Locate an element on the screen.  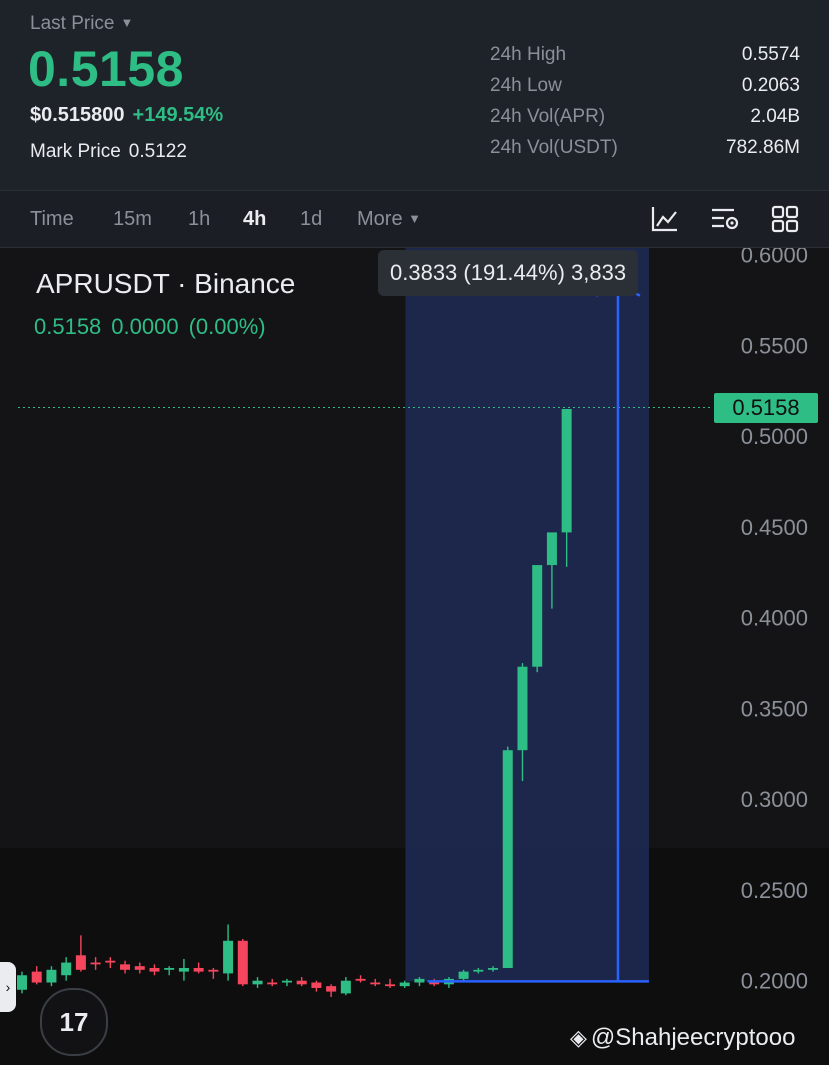
price-axis-label: 0.2500 is located at coordinates (774, 890).